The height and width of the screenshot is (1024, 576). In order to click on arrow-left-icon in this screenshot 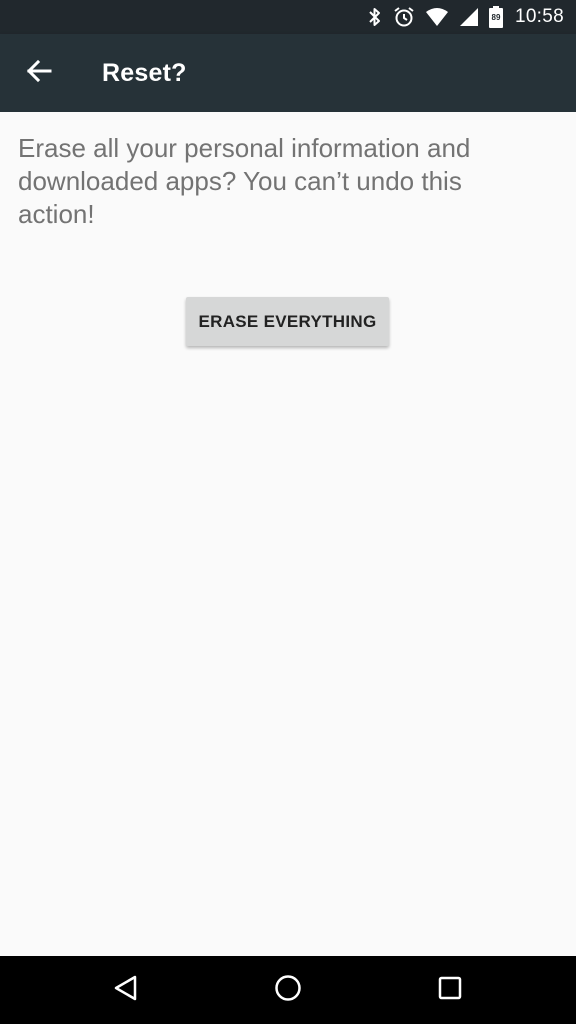, I will do `click(39, 73)`.